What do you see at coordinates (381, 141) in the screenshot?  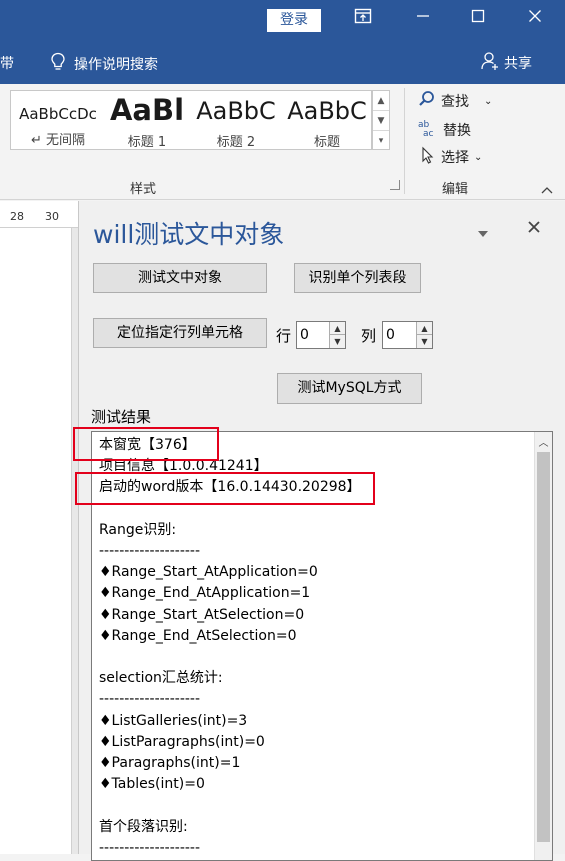 I see `gallery-more-icon: ▾` at bounding box center [381, 141].